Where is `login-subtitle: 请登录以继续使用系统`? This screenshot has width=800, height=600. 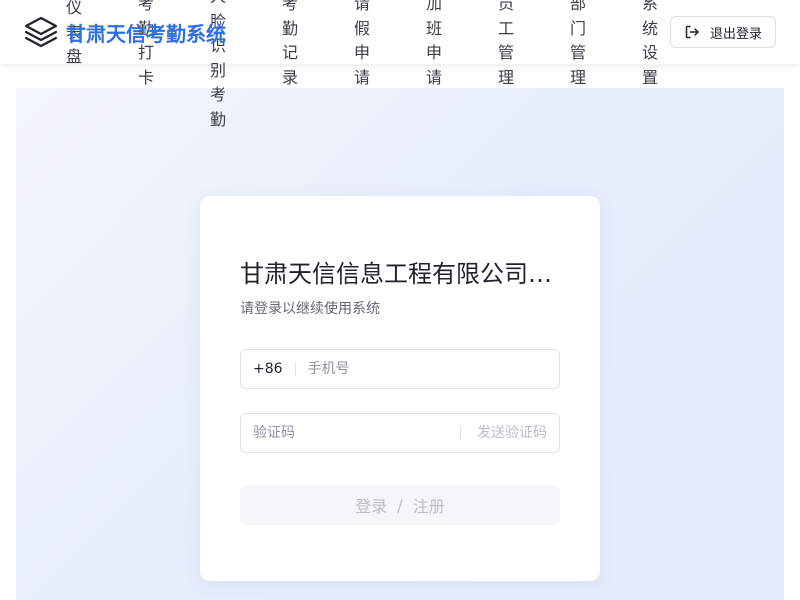
login-subtitle: 请登录以继续使用系统 is located at coordinates (310, 309).